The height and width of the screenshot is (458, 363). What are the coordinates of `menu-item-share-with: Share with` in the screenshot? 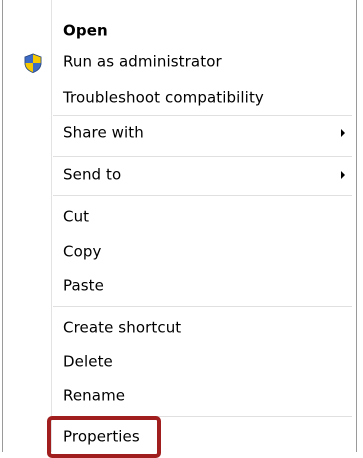 It's located at (179, 133).